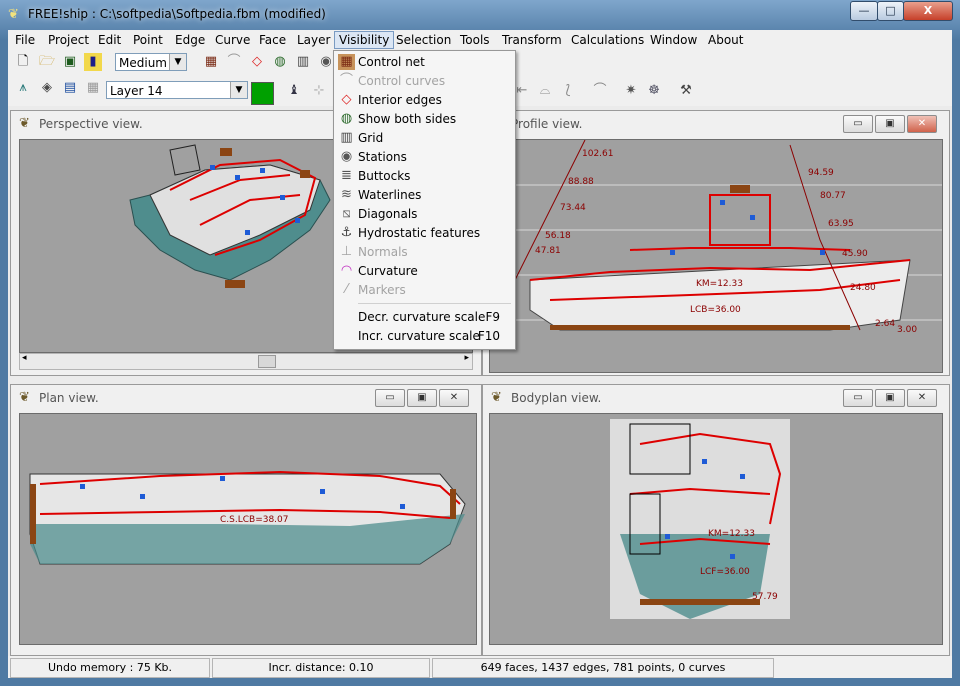 The height and width of the screenshot is (686, 960). Describe the element at coordinates (686, 91) in the screenshot. I see `paint-tool-icon: ⚒` at that location.